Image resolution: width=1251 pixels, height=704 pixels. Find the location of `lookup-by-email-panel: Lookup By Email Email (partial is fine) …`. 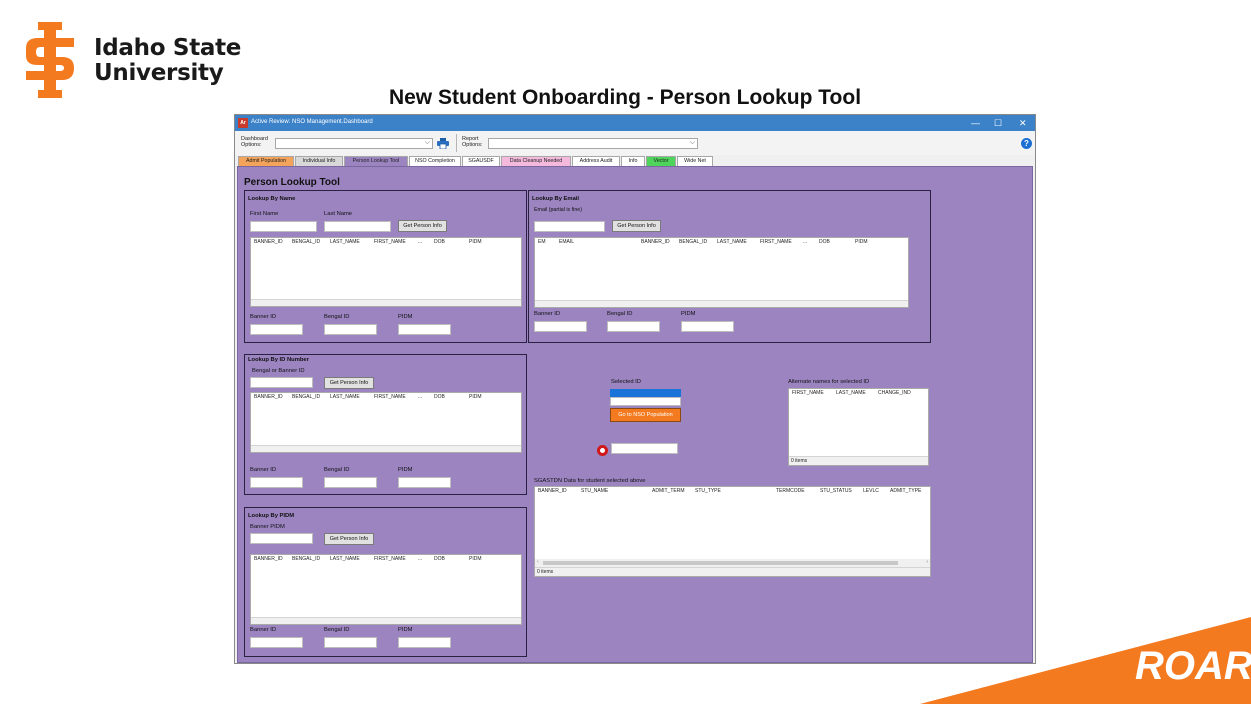

lookup-by-email-panel: Lookup By Email Email (partial is fine) … is located at coordinates (729, 266).